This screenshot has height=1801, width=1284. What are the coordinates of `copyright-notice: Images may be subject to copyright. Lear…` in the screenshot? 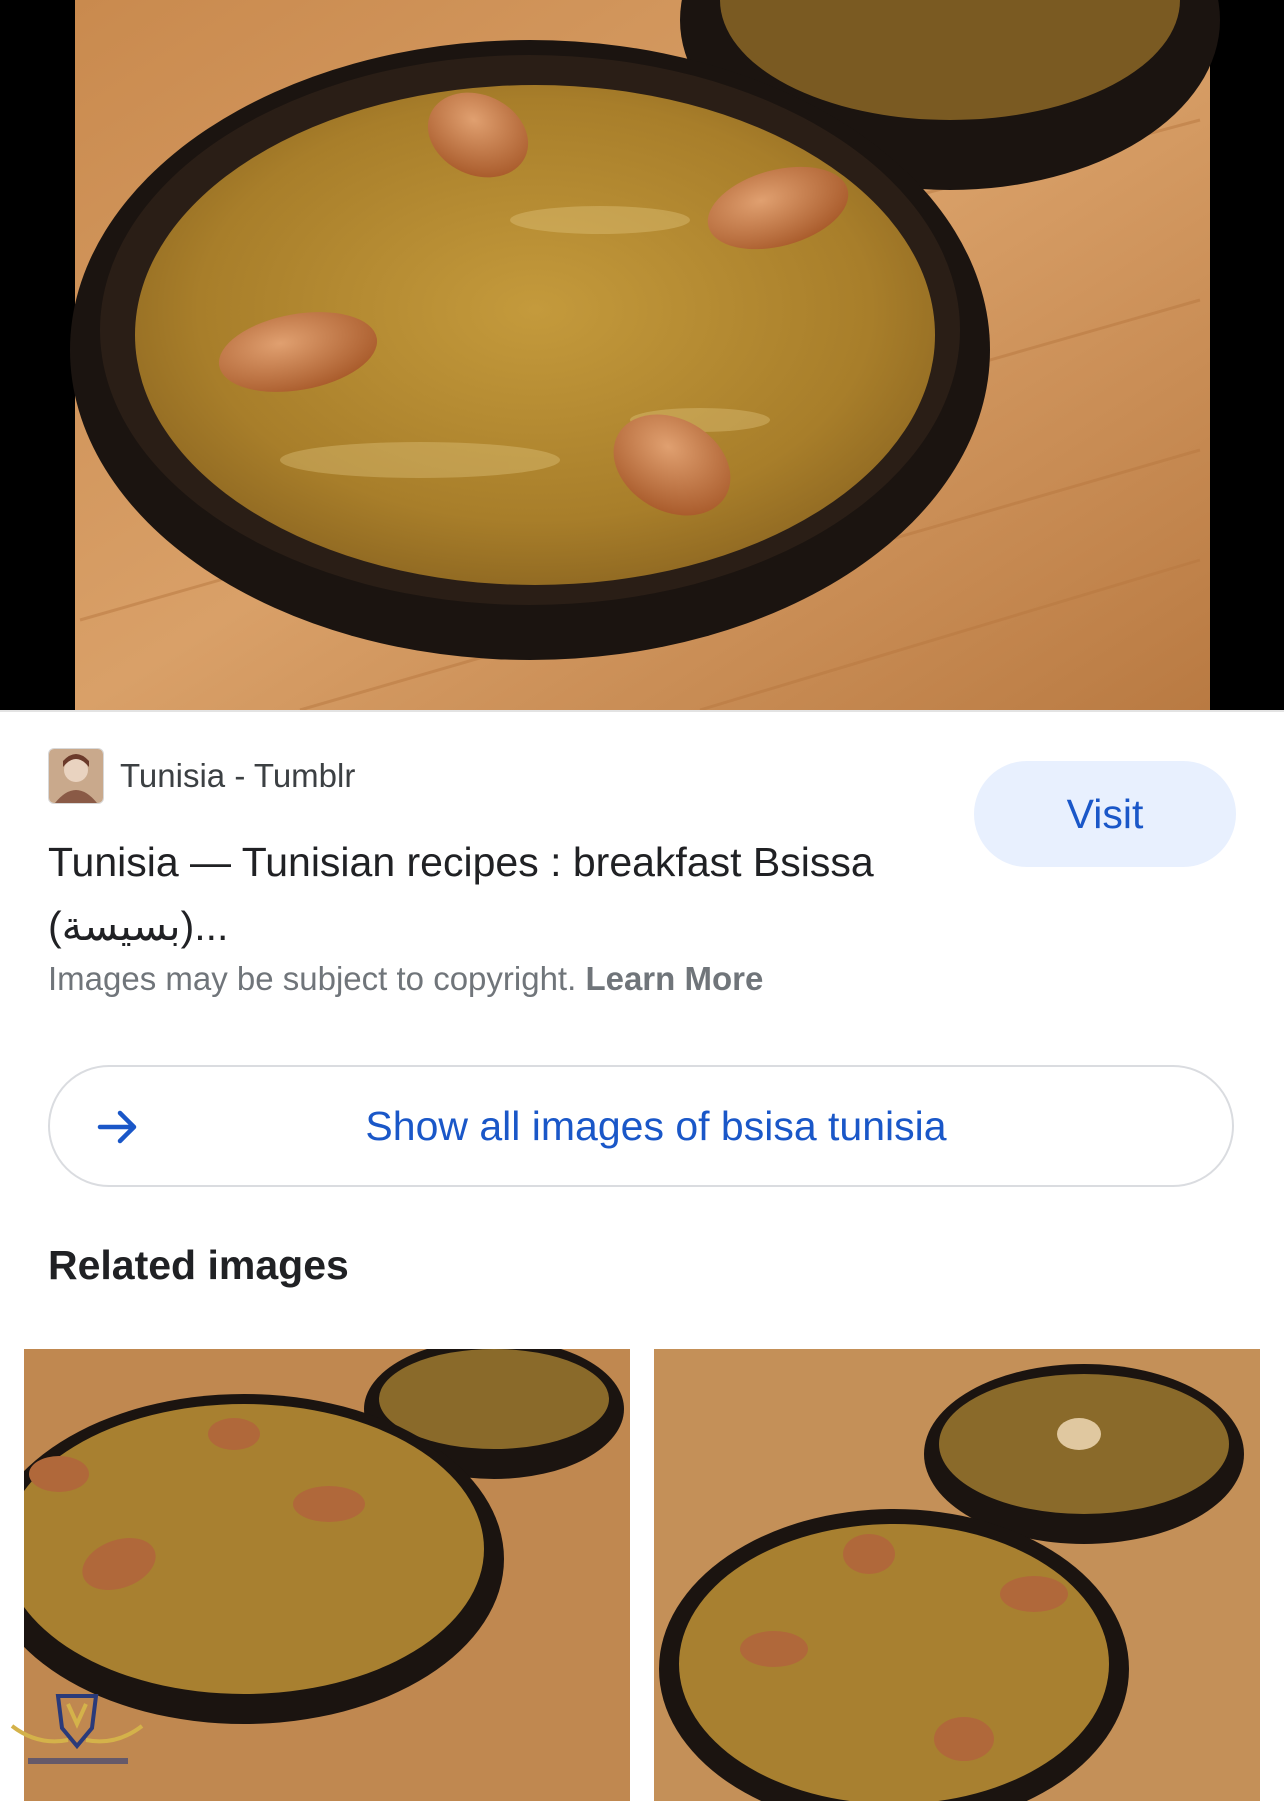 It's located at (405, 979).